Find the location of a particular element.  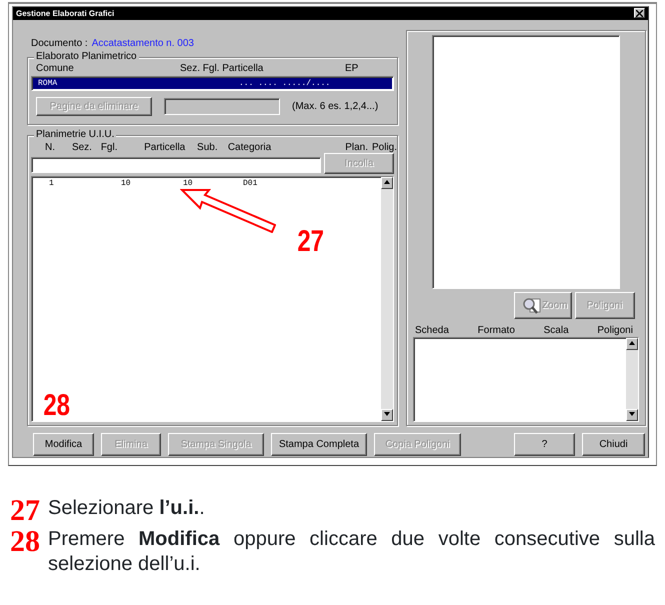

callout-number: 28 is located at coordinates (56, 406).